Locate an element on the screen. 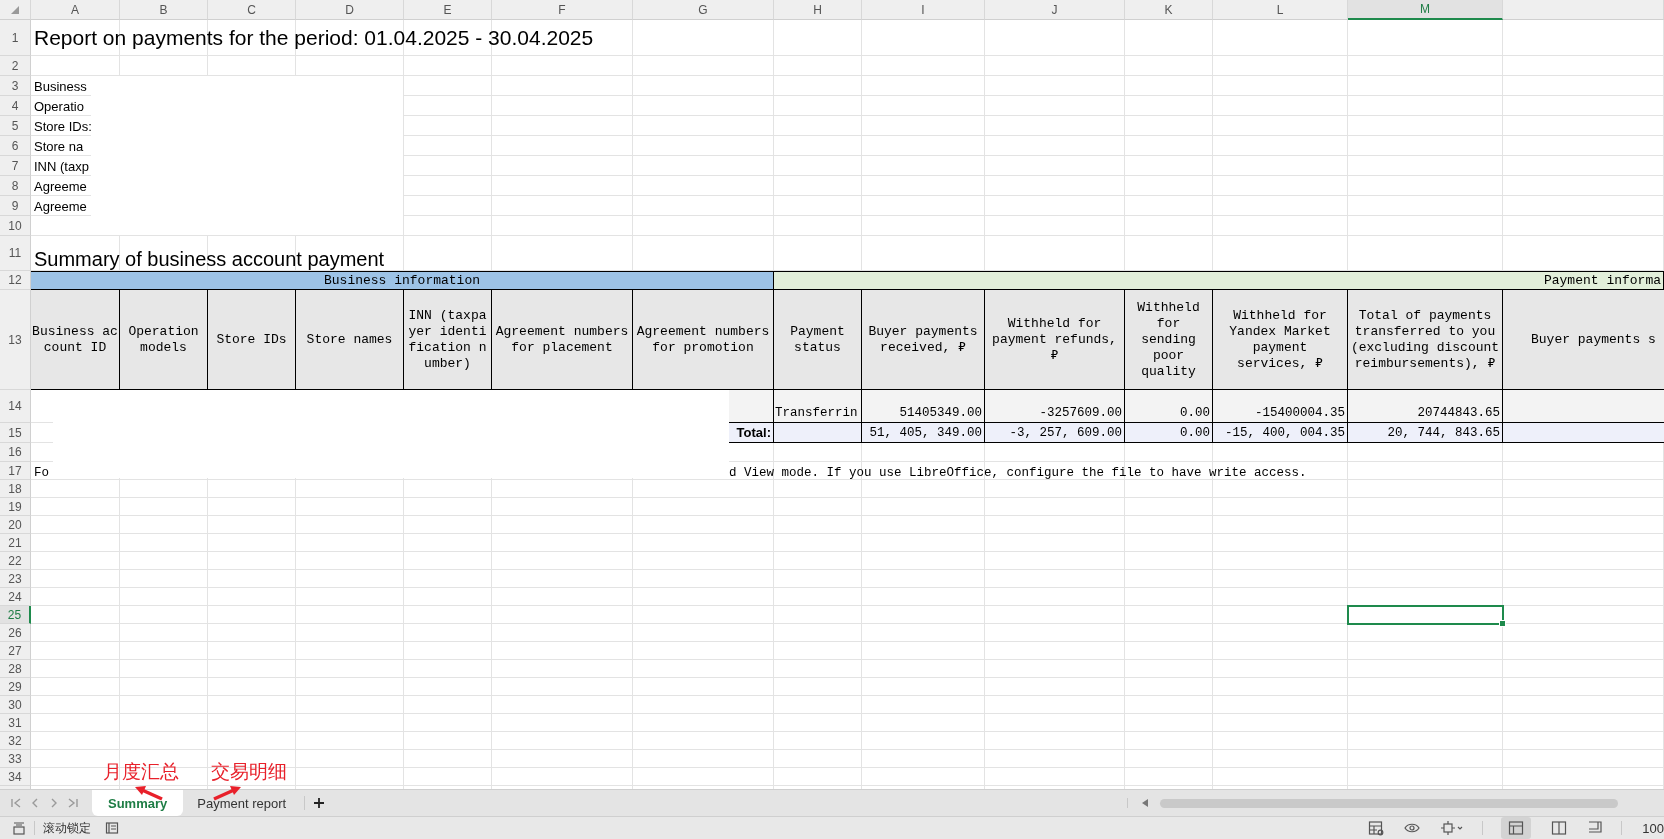 The width and height of the screenshot is (1664, 839). column-heading: Operation models is located at coordinates (164, 340).